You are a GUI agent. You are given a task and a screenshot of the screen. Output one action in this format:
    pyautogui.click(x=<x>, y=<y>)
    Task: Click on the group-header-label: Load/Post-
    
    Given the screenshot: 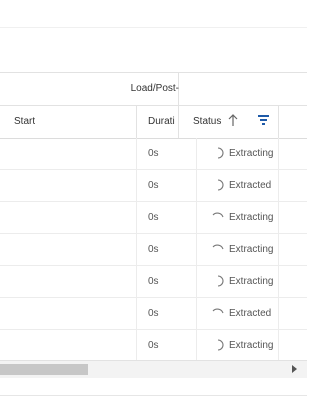 What is the action you would take?
    pyautogui.click(x=154, y=88)
    